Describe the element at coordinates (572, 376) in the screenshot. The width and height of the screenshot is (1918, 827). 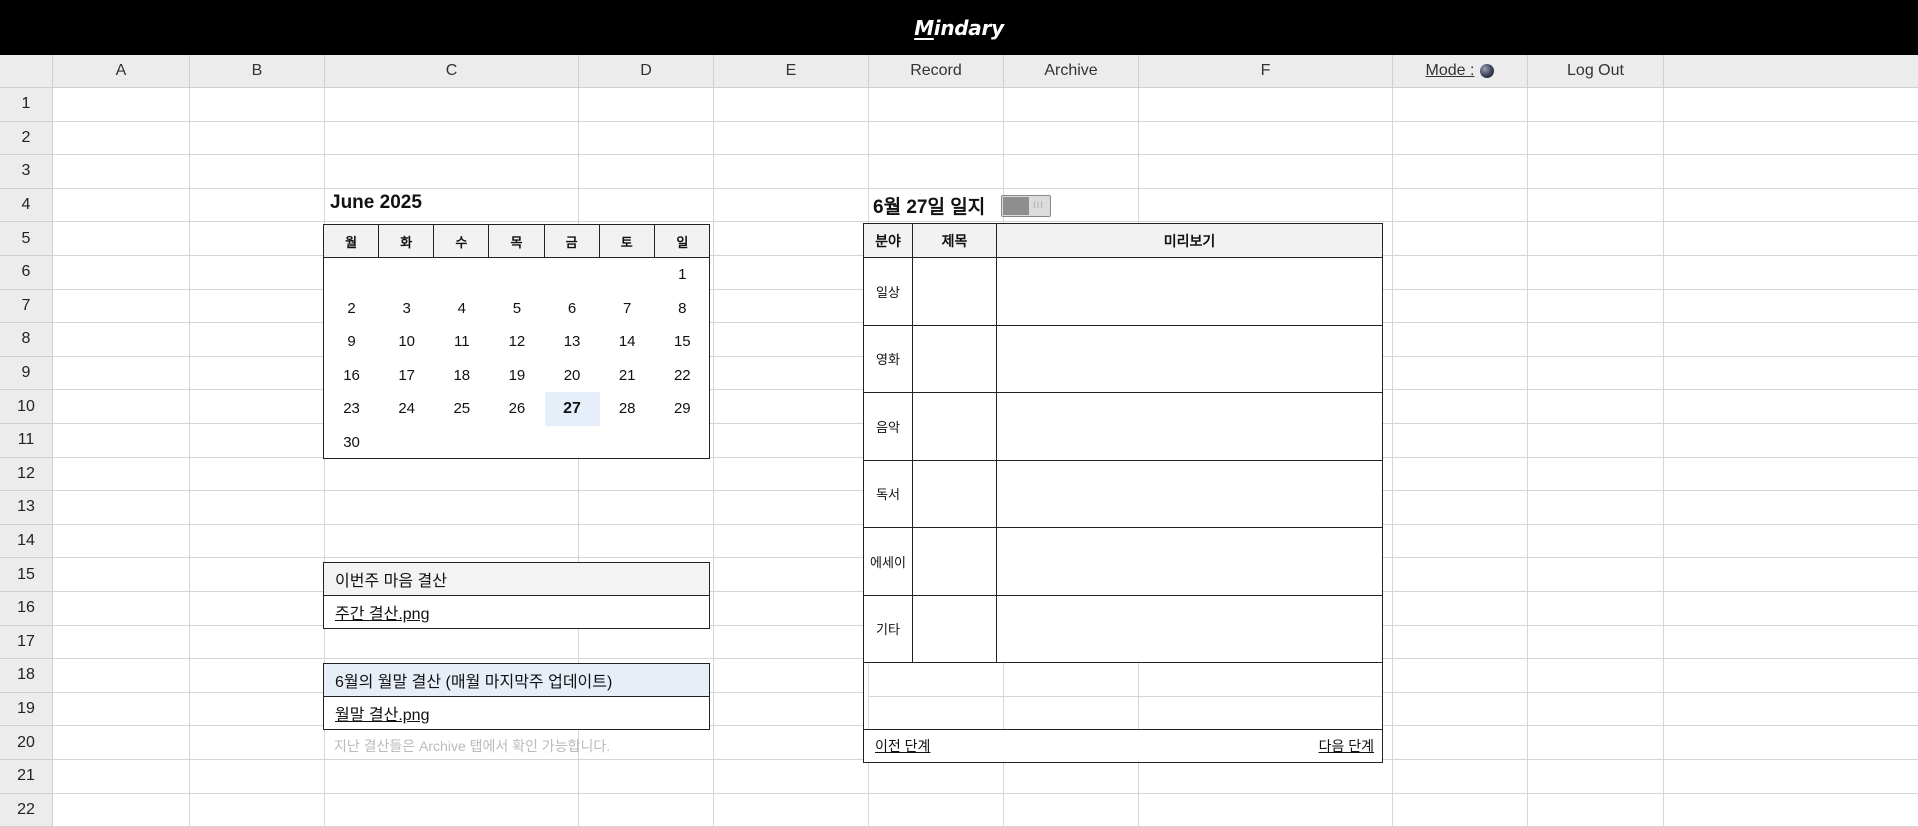
I see `calendar-day: 20` at that location.